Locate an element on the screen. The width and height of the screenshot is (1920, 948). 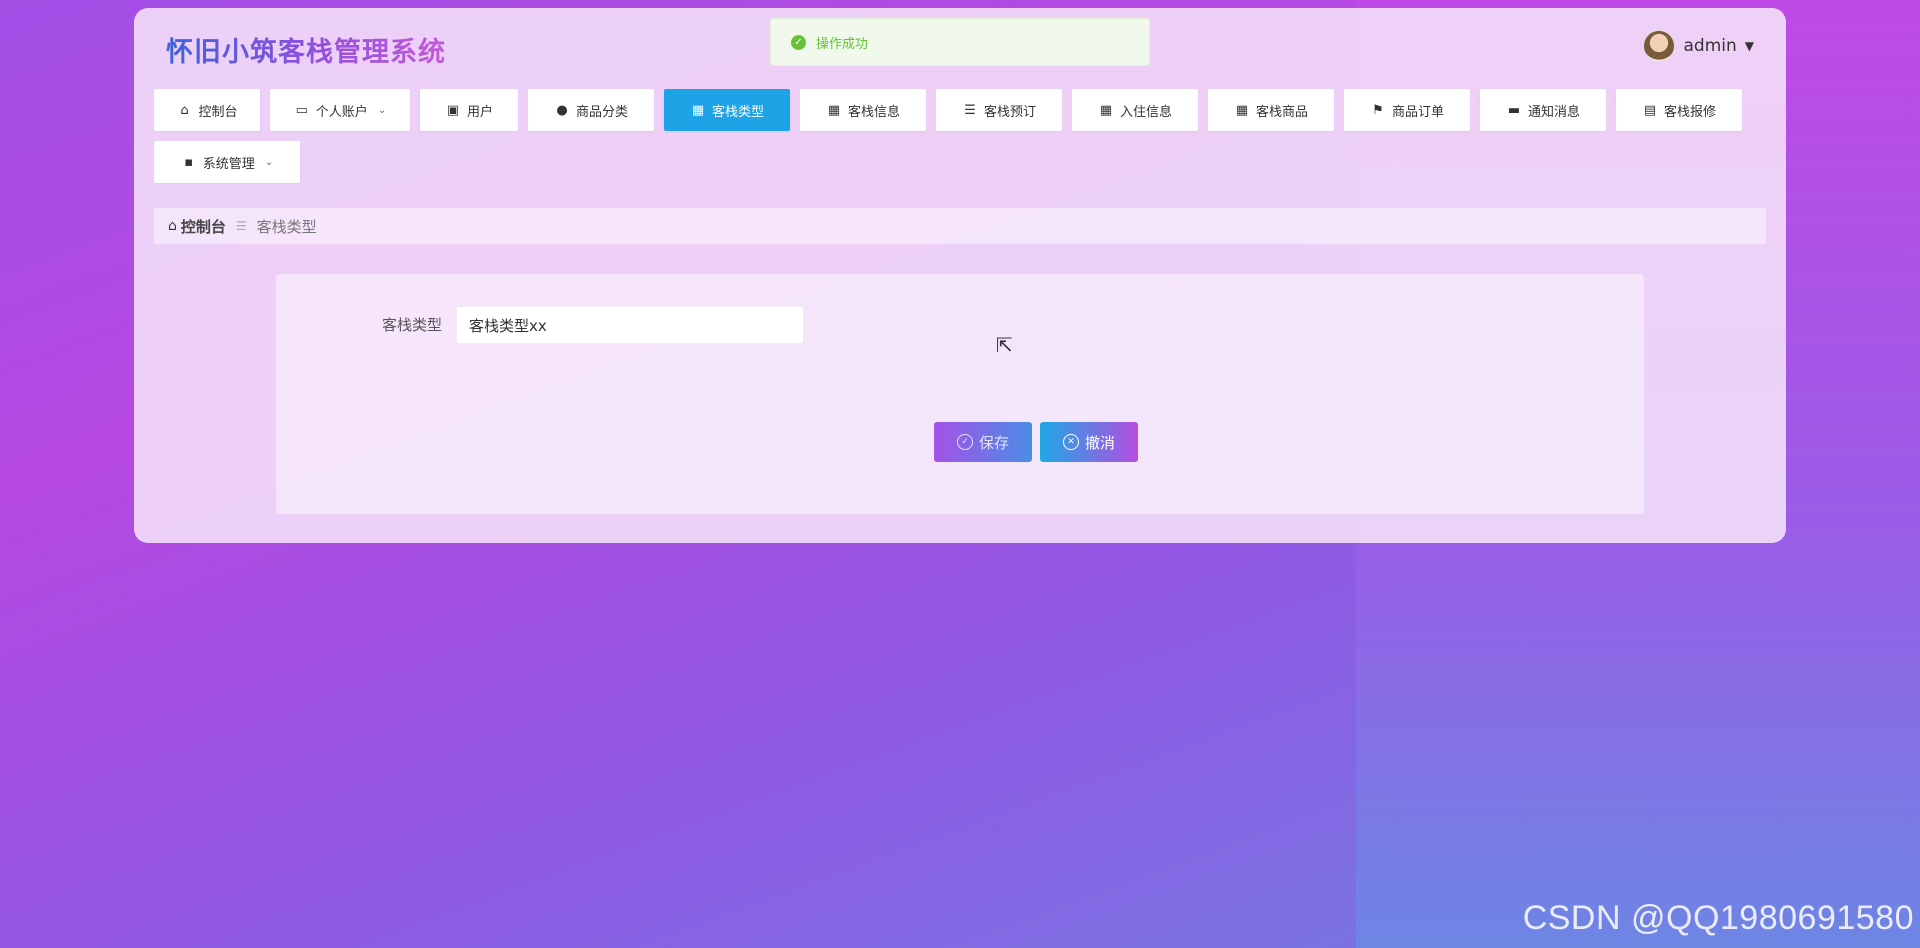
close-circle-icon: ✕ is located at coordinates (1070, 442).